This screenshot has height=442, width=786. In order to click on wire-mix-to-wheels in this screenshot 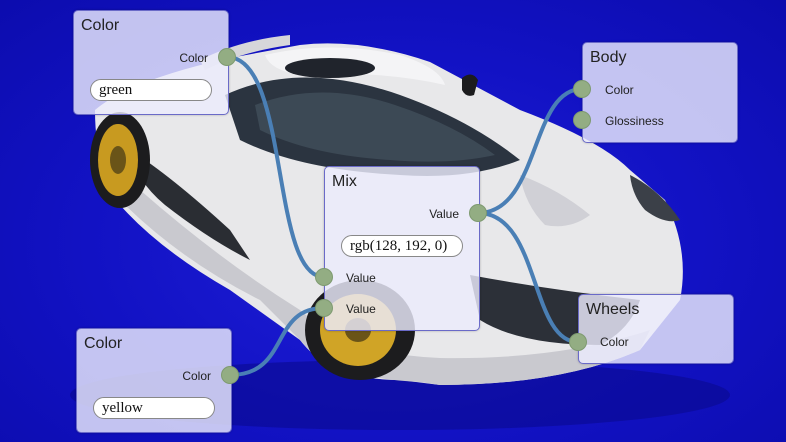, I will do `click(528, 277)`.